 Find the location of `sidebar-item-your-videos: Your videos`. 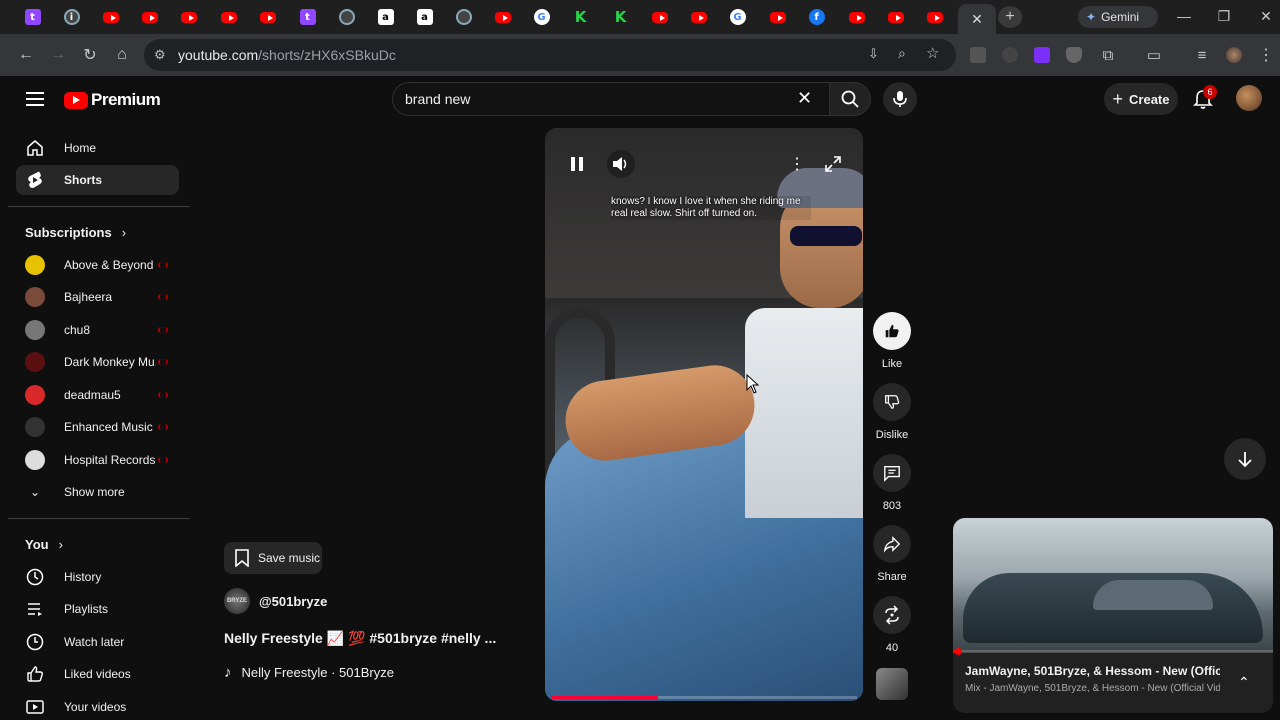

sidebar-item-your-videos: Your videos is located at coordinates (100, 707).